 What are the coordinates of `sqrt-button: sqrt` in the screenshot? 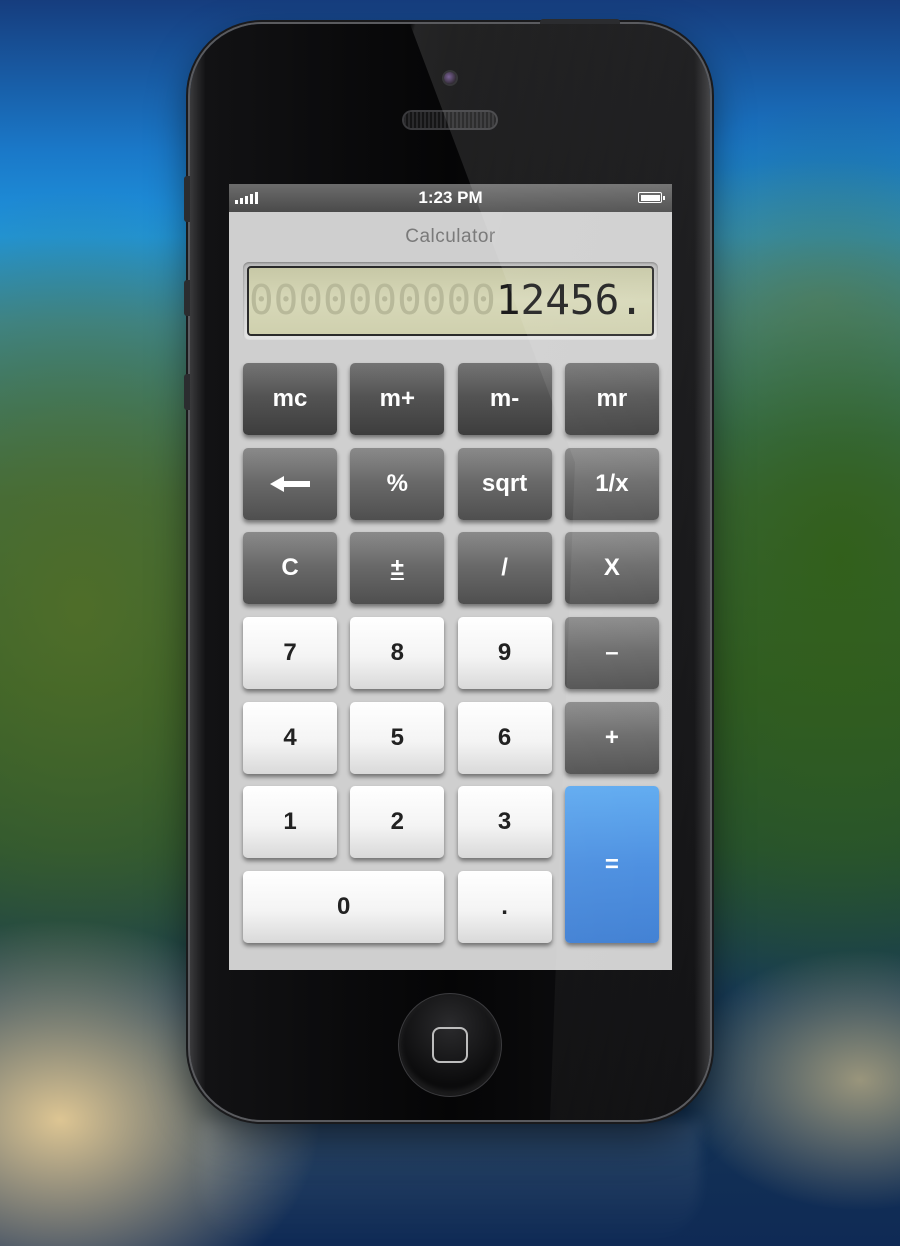 It's located at (504, 483).